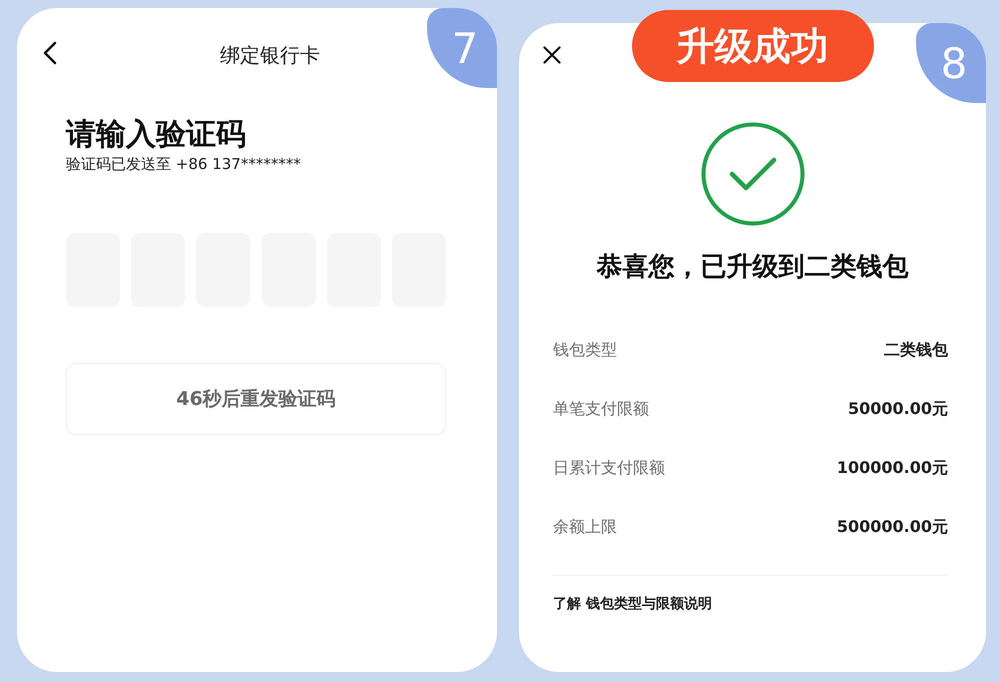  What do you see at coordinates (632, 604) in the screenshot?
I see `limits-info-link: 了解 钱包类型与限额说明` at bounding box center [632, 604].